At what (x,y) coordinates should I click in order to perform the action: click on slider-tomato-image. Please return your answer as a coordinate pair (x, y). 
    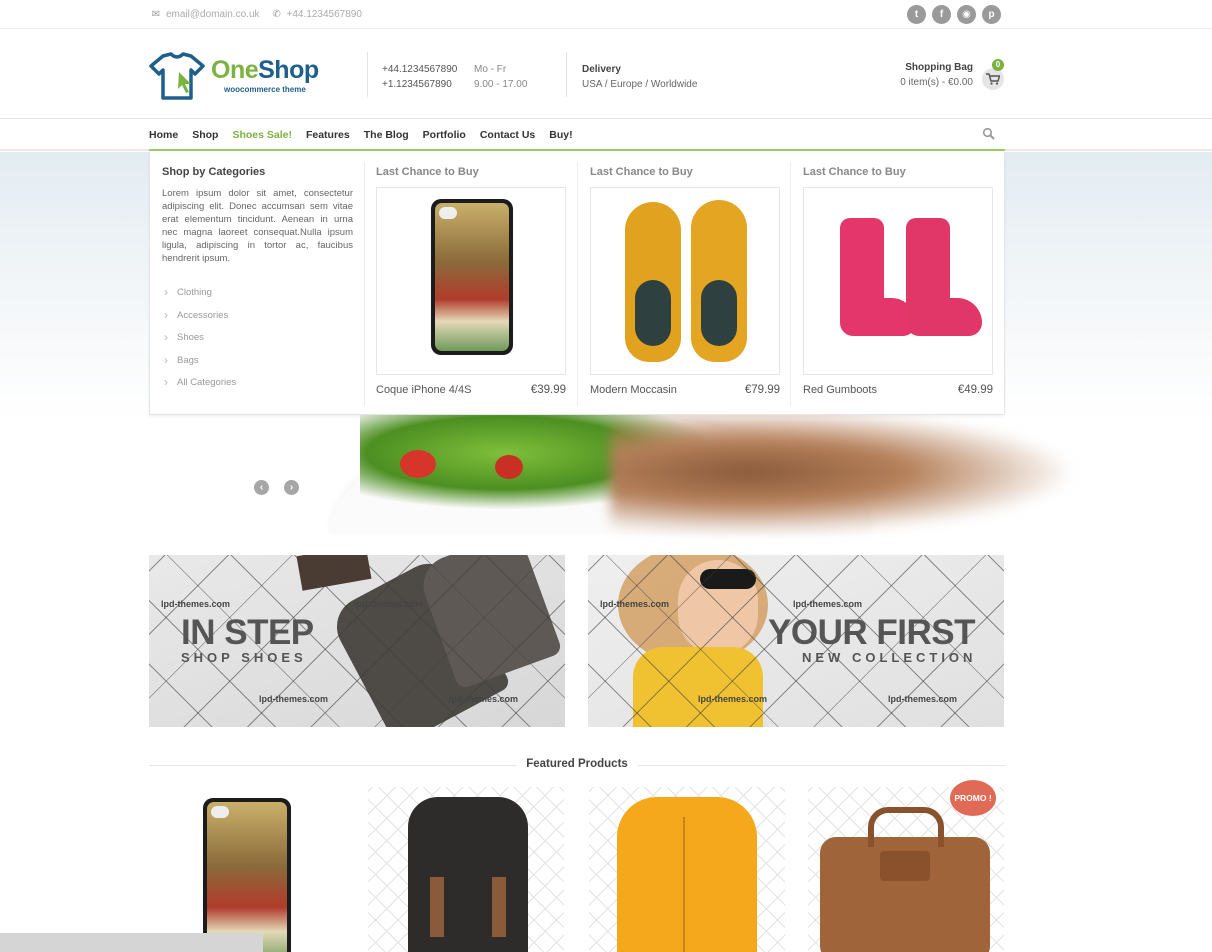
    Looking at the image, I should click on (418, 464).